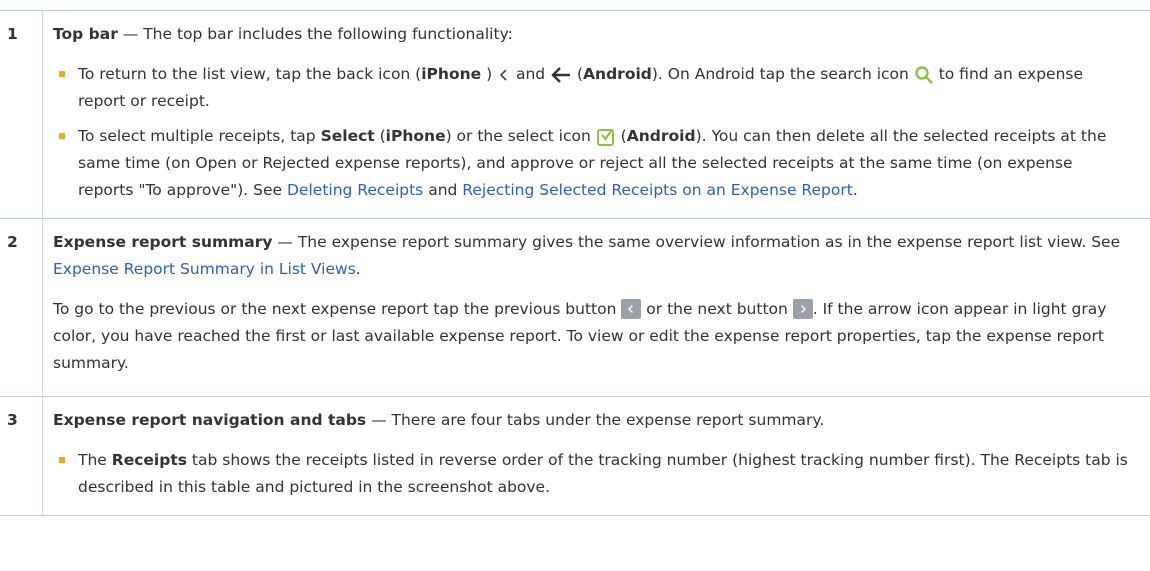 The image size is (1150, 571). What do you see at coordinates (802, 308) in the screenshot?
I see `next-button-icon` at bounding box center [802, 308].